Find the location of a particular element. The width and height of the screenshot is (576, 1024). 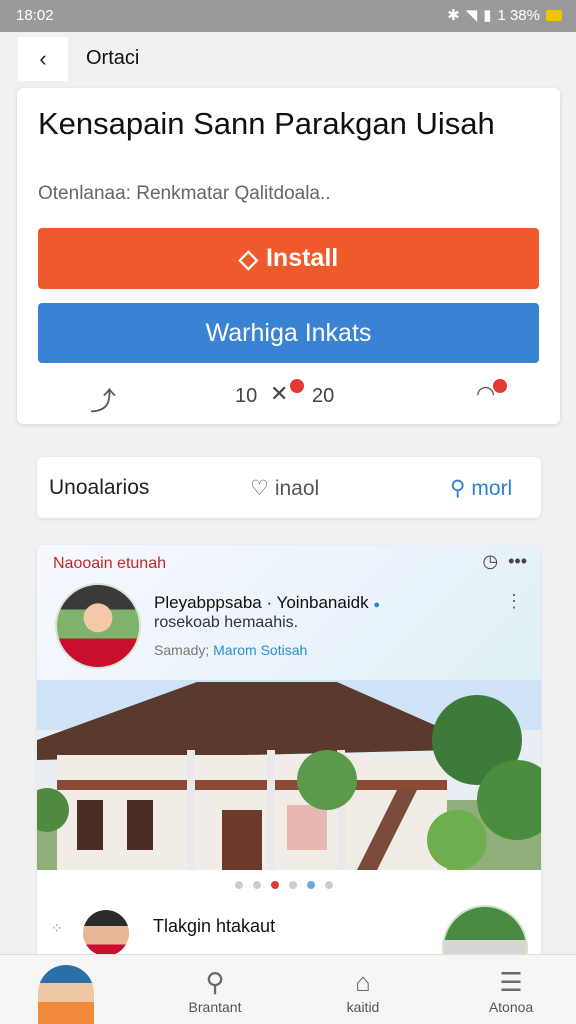

profile-avatar is located at coordinates (66, 994).